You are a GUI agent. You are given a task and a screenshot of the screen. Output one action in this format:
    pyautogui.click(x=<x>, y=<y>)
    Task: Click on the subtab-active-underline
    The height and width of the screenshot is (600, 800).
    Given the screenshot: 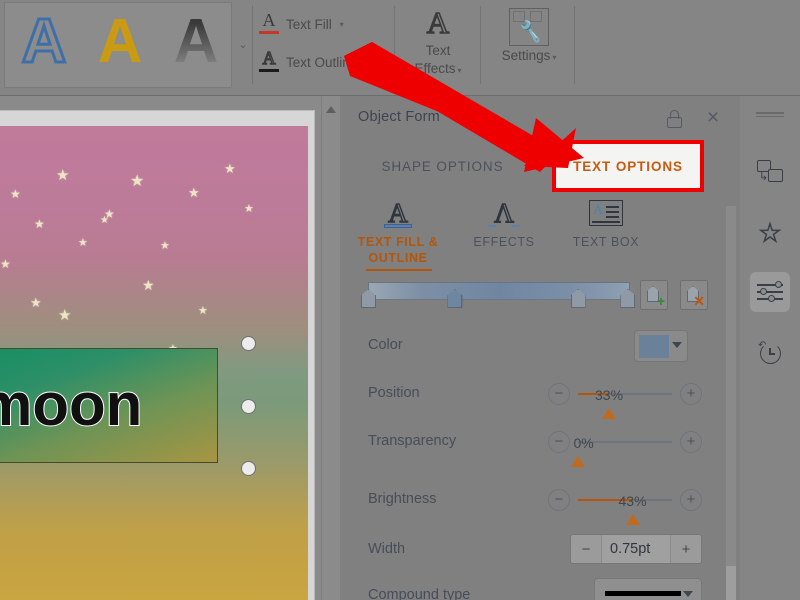 What is the action you would take?
    pyautogui.click(x=399, y=270)
    